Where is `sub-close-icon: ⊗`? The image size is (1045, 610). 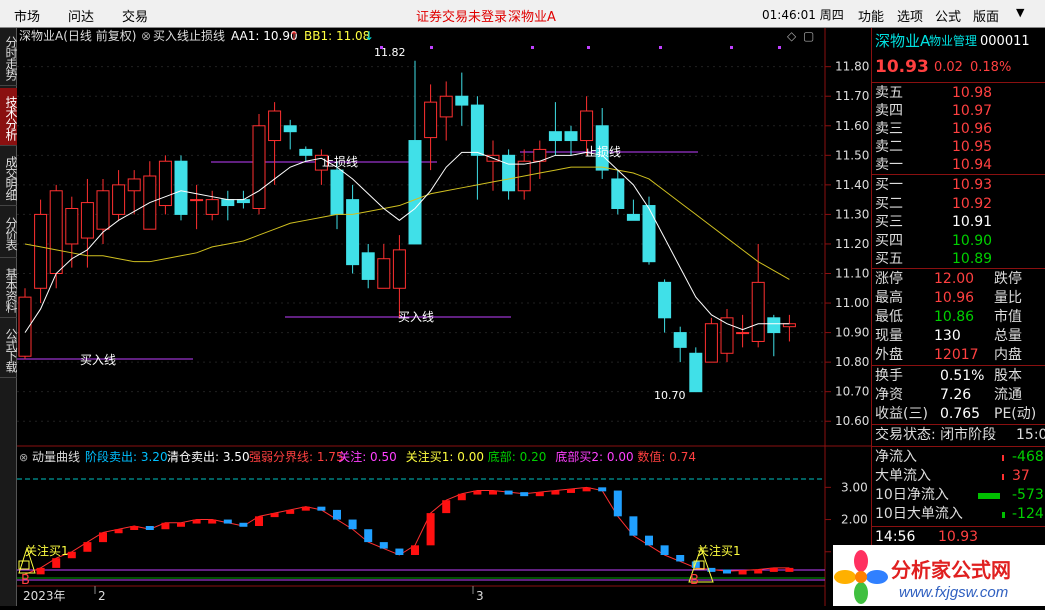
sub-close-icon: ⊗ is located at coordinates (23, 457).